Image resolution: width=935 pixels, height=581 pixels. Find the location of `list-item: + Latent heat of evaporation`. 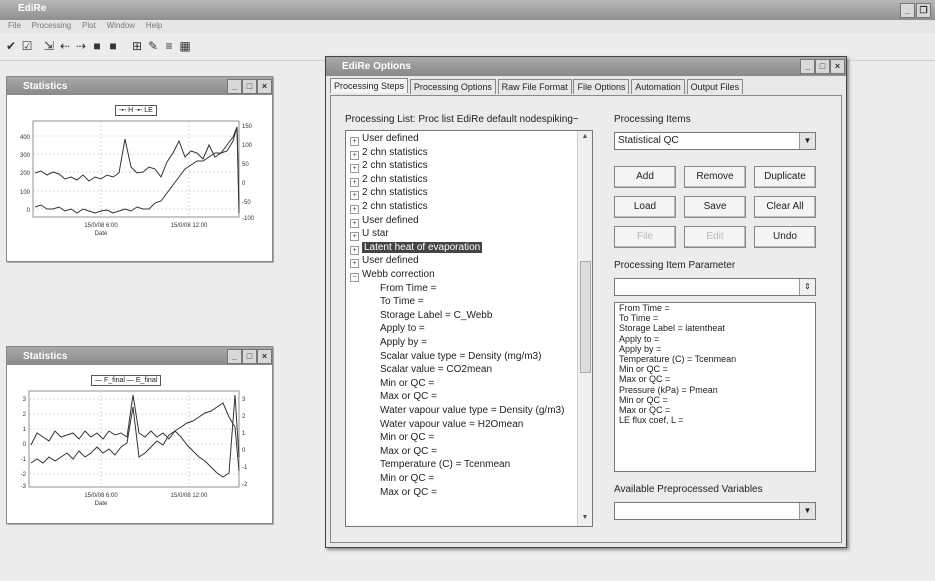

list-item: + Latent heat of evaporation is located at coordinates (461, 248).